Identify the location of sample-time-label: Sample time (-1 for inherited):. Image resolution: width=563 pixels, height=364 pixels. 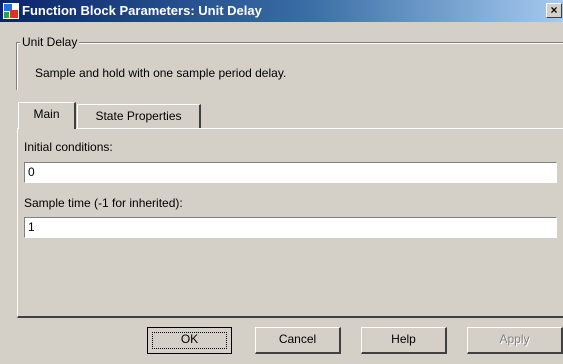
(103, 203).